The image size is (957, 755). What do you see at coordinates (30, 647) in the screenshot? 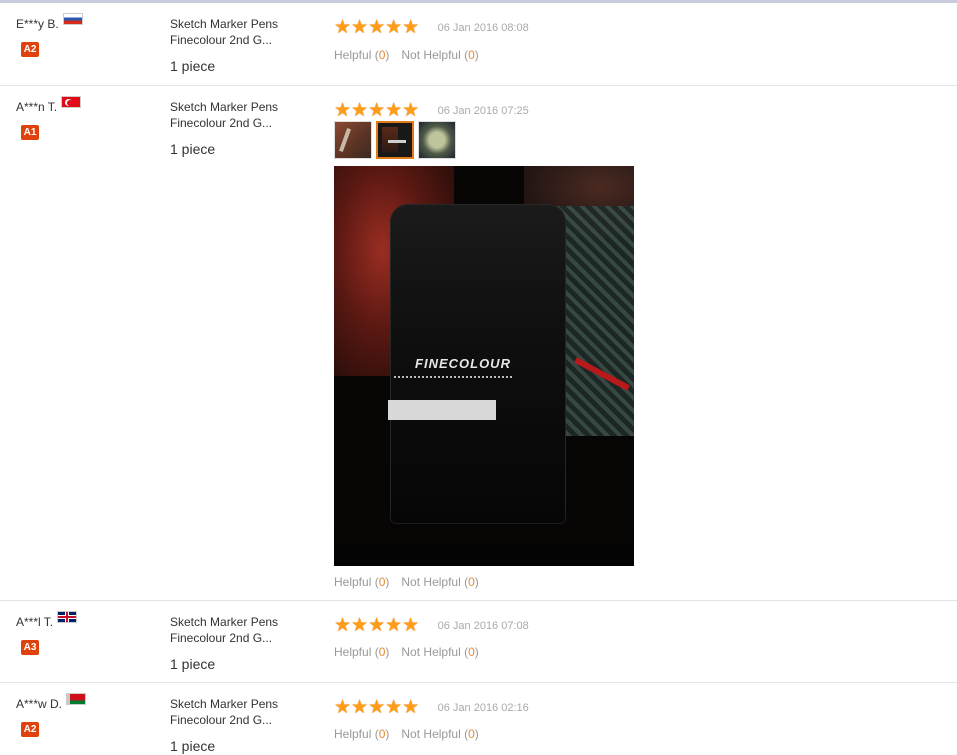
I see `buyer-level-badge: A3` at bounding box center [30, 647].